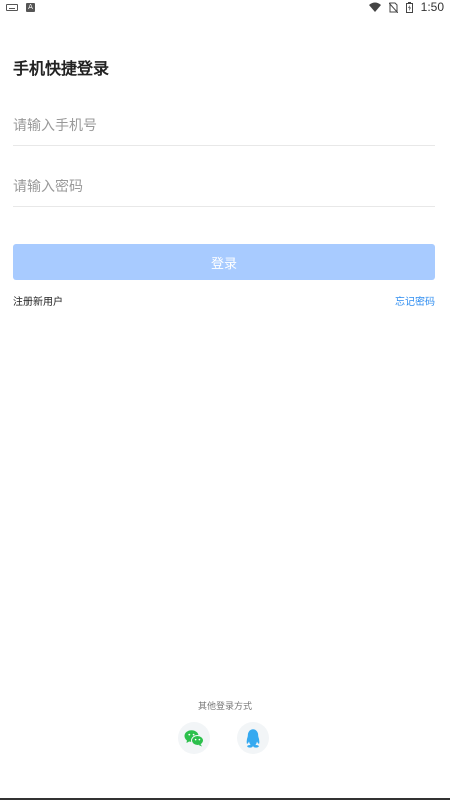 Image resolution: width=450 pixels, height=800 pixels. I want to click on phone-field, so click(224, 126).